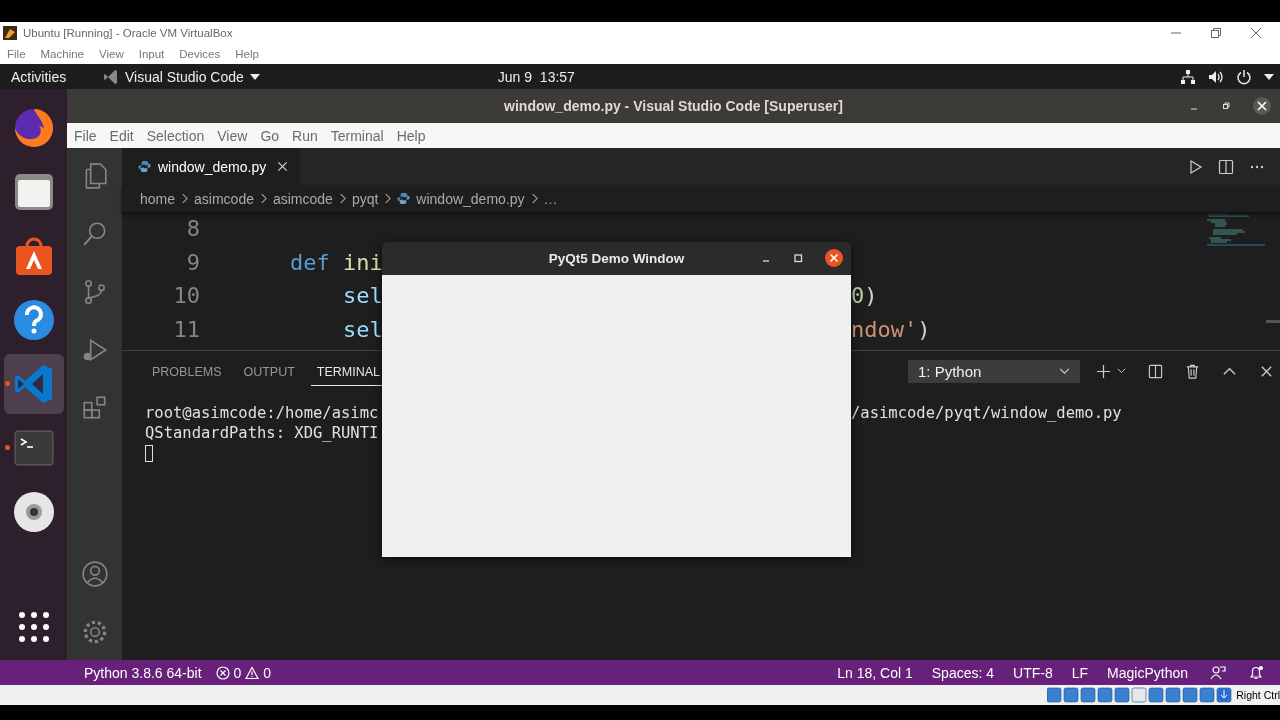 This screenshot has width=1280, height=720. I want to click on maximize-icon, so click(798, 258).